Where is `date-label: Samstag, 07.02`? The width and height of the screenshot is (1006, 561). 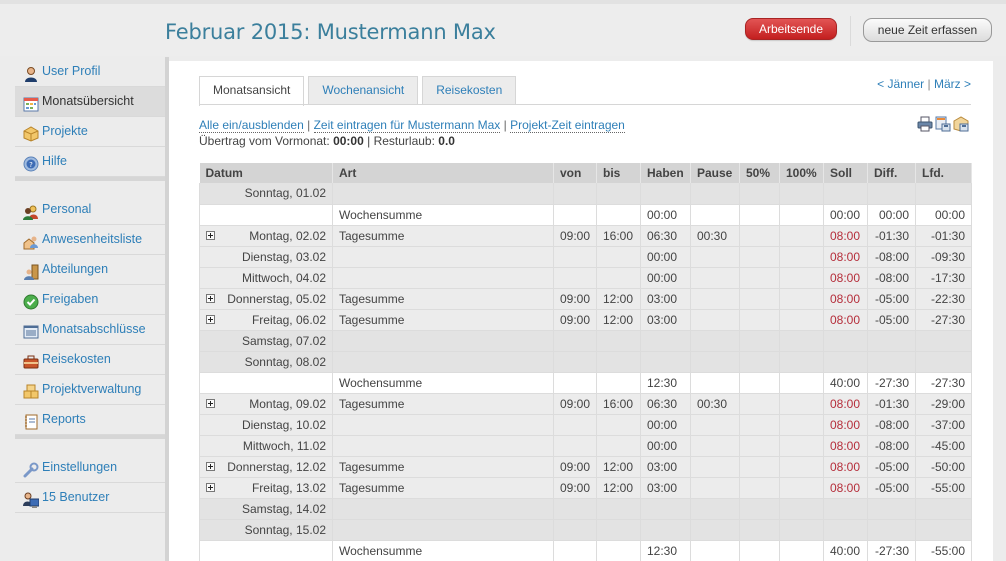 date-label: Samstag, 07.02 is located at coordinates (283, 340).